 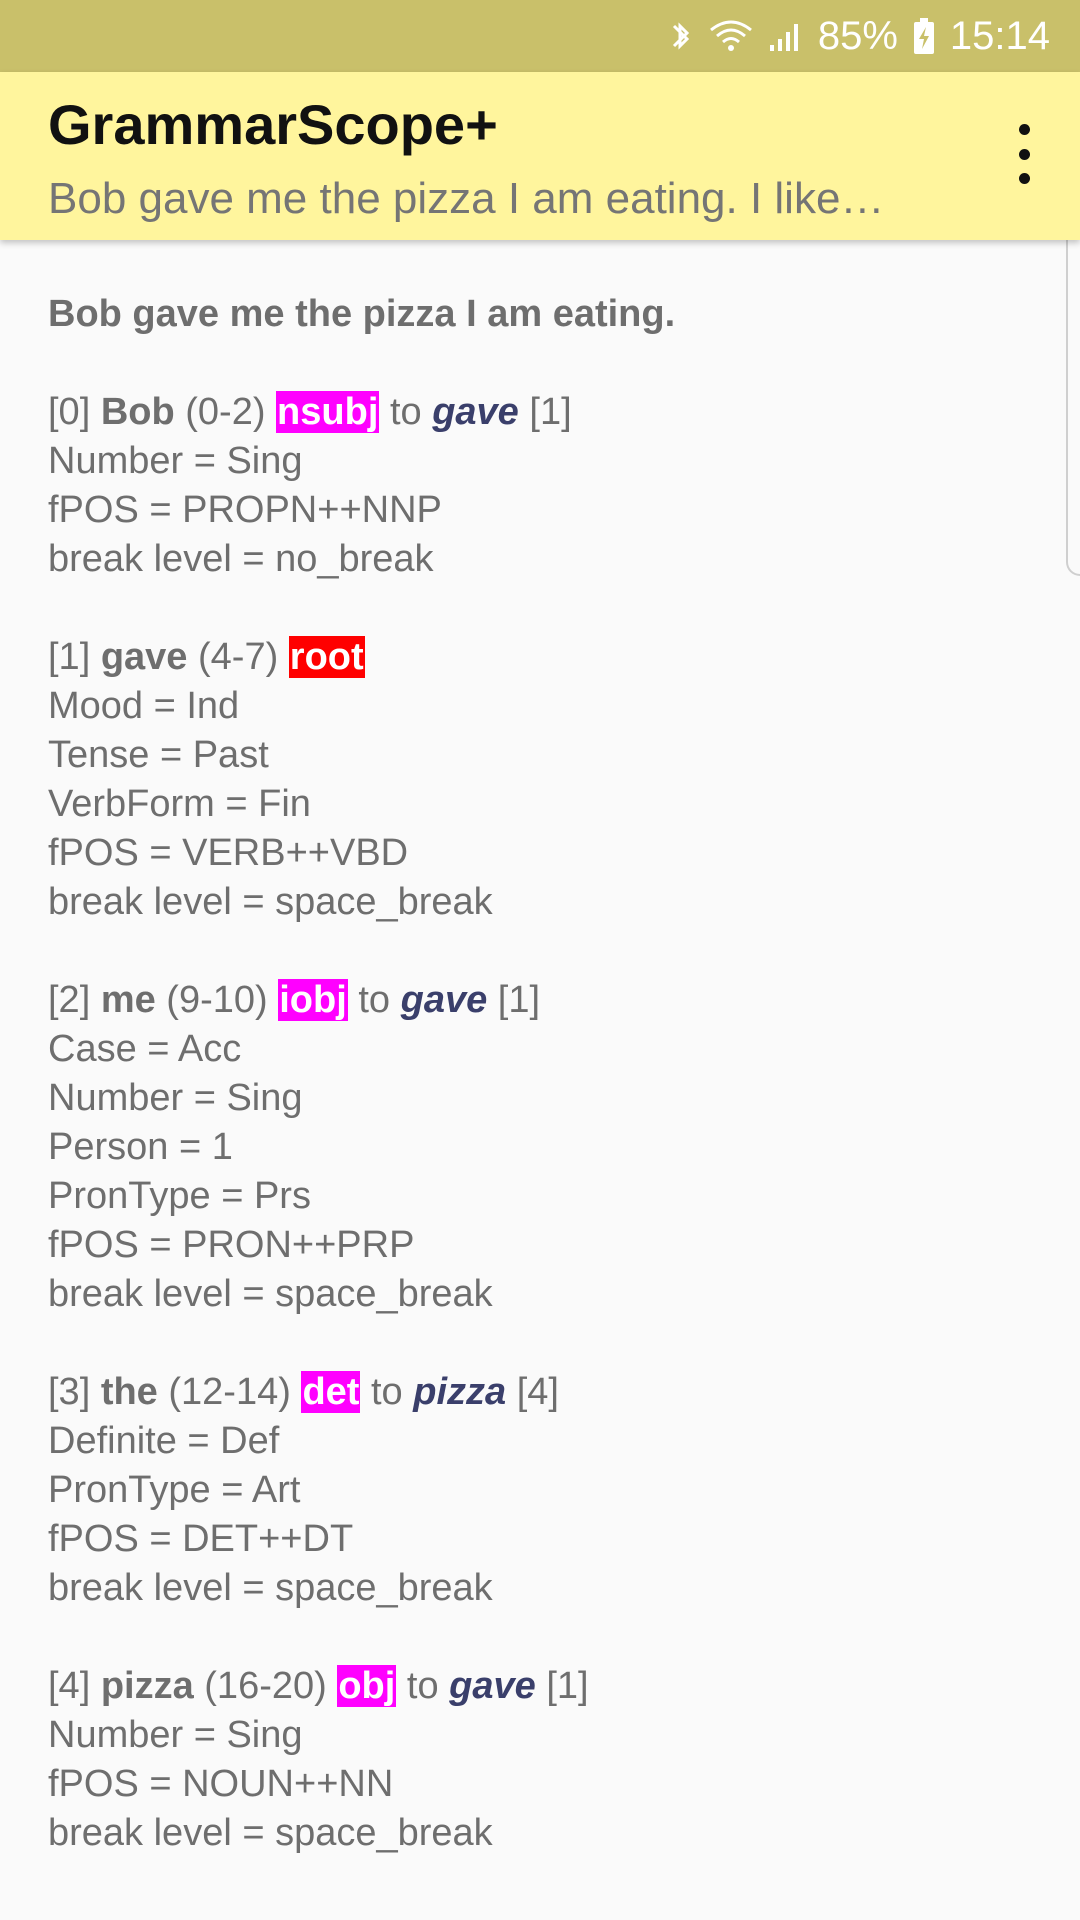 What do you see at coordinates (144, 706) in the screenshot?
I see `feature-line: Mood = Ind` at bounding box center [144, 706].